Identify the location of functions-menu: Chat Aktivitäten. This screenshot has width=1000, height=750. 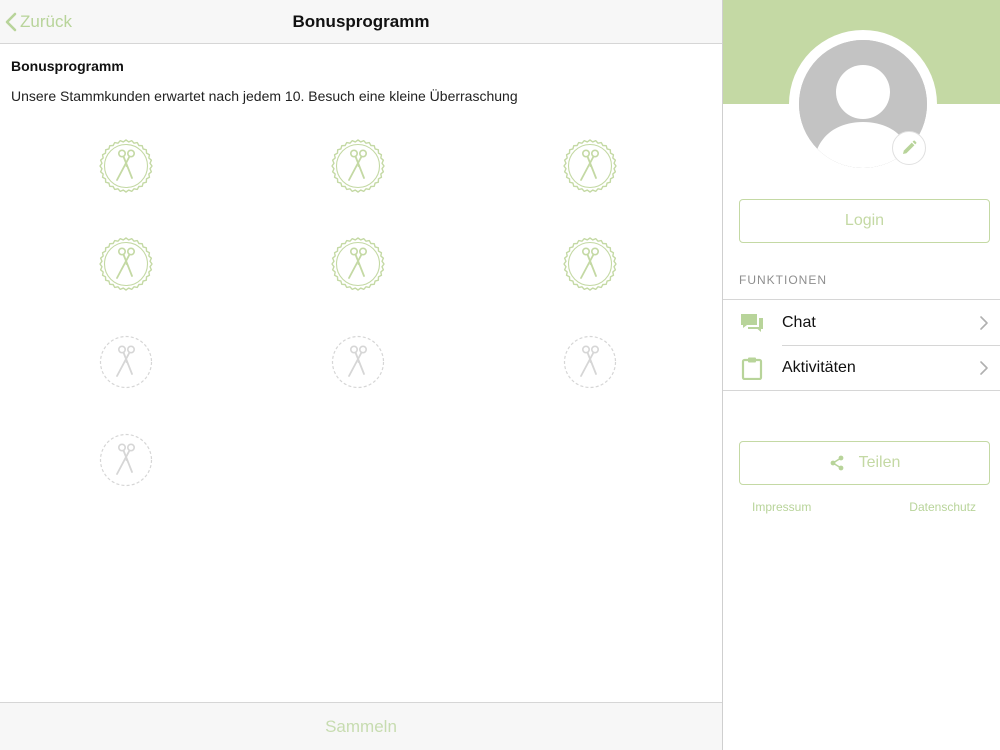
(861, 345).